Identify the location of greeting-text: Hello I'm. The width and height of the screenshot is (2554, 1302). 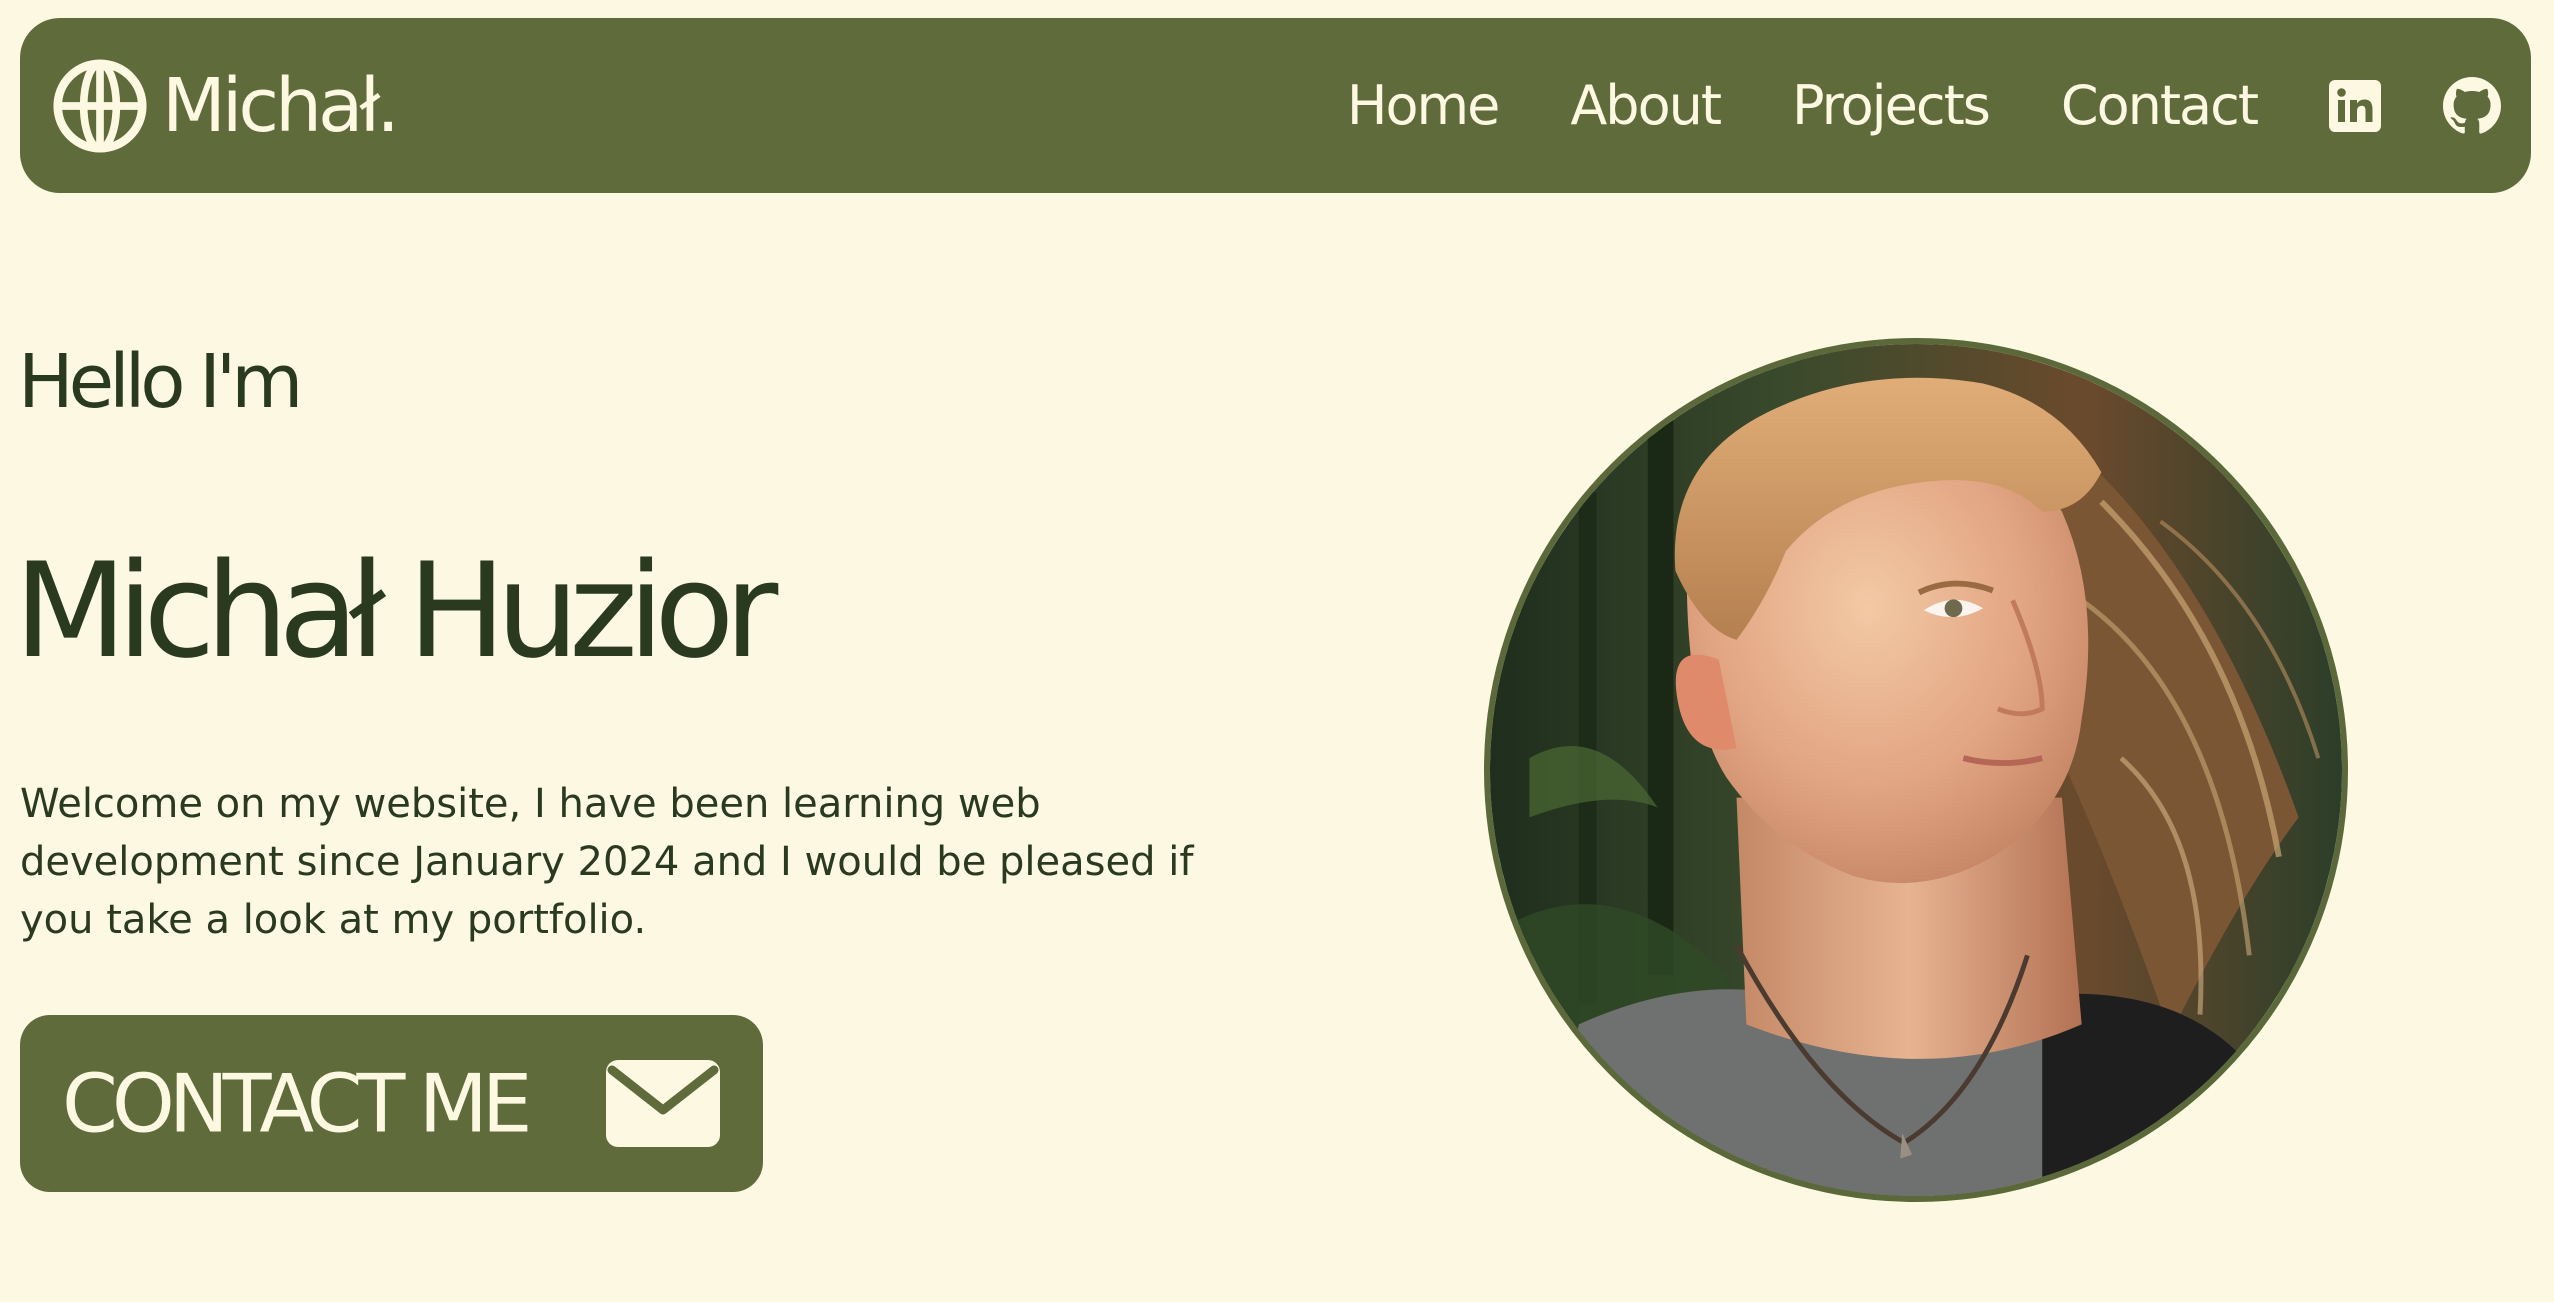
(160, 382).